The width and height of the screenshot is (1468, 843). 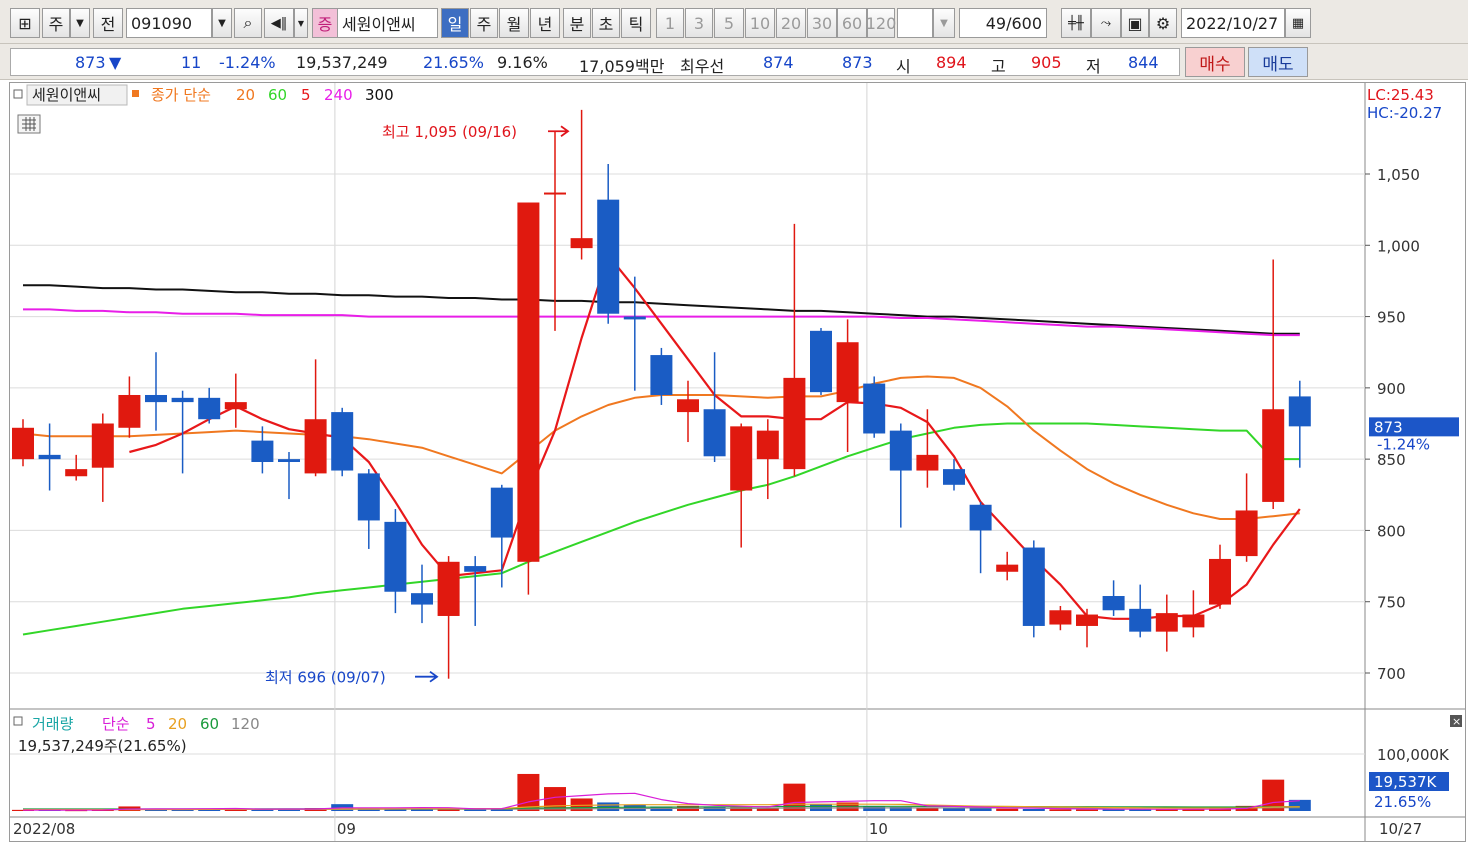 I want to click on best-bid: 873, so click(x=857, y=62).